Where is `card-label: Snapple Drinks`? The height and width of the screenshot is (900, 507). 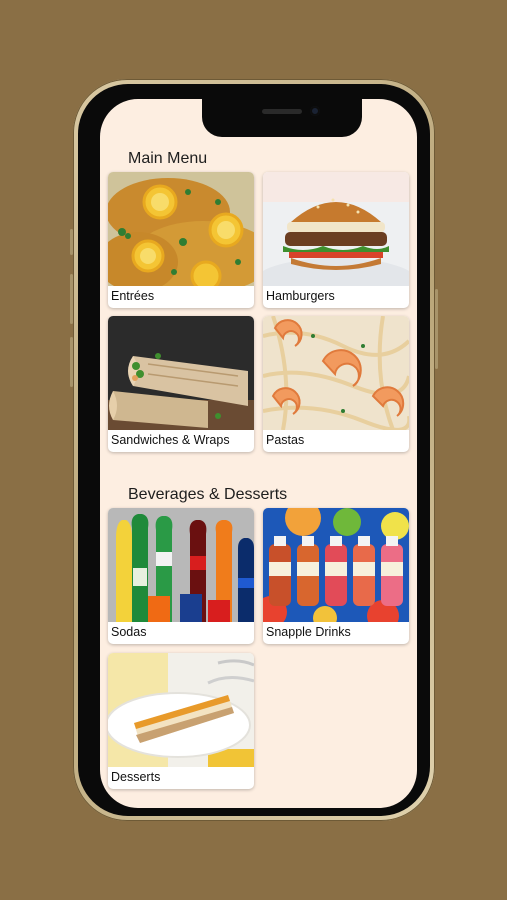
card-label: Snapple Drinks is located at coordinates (308, 632).